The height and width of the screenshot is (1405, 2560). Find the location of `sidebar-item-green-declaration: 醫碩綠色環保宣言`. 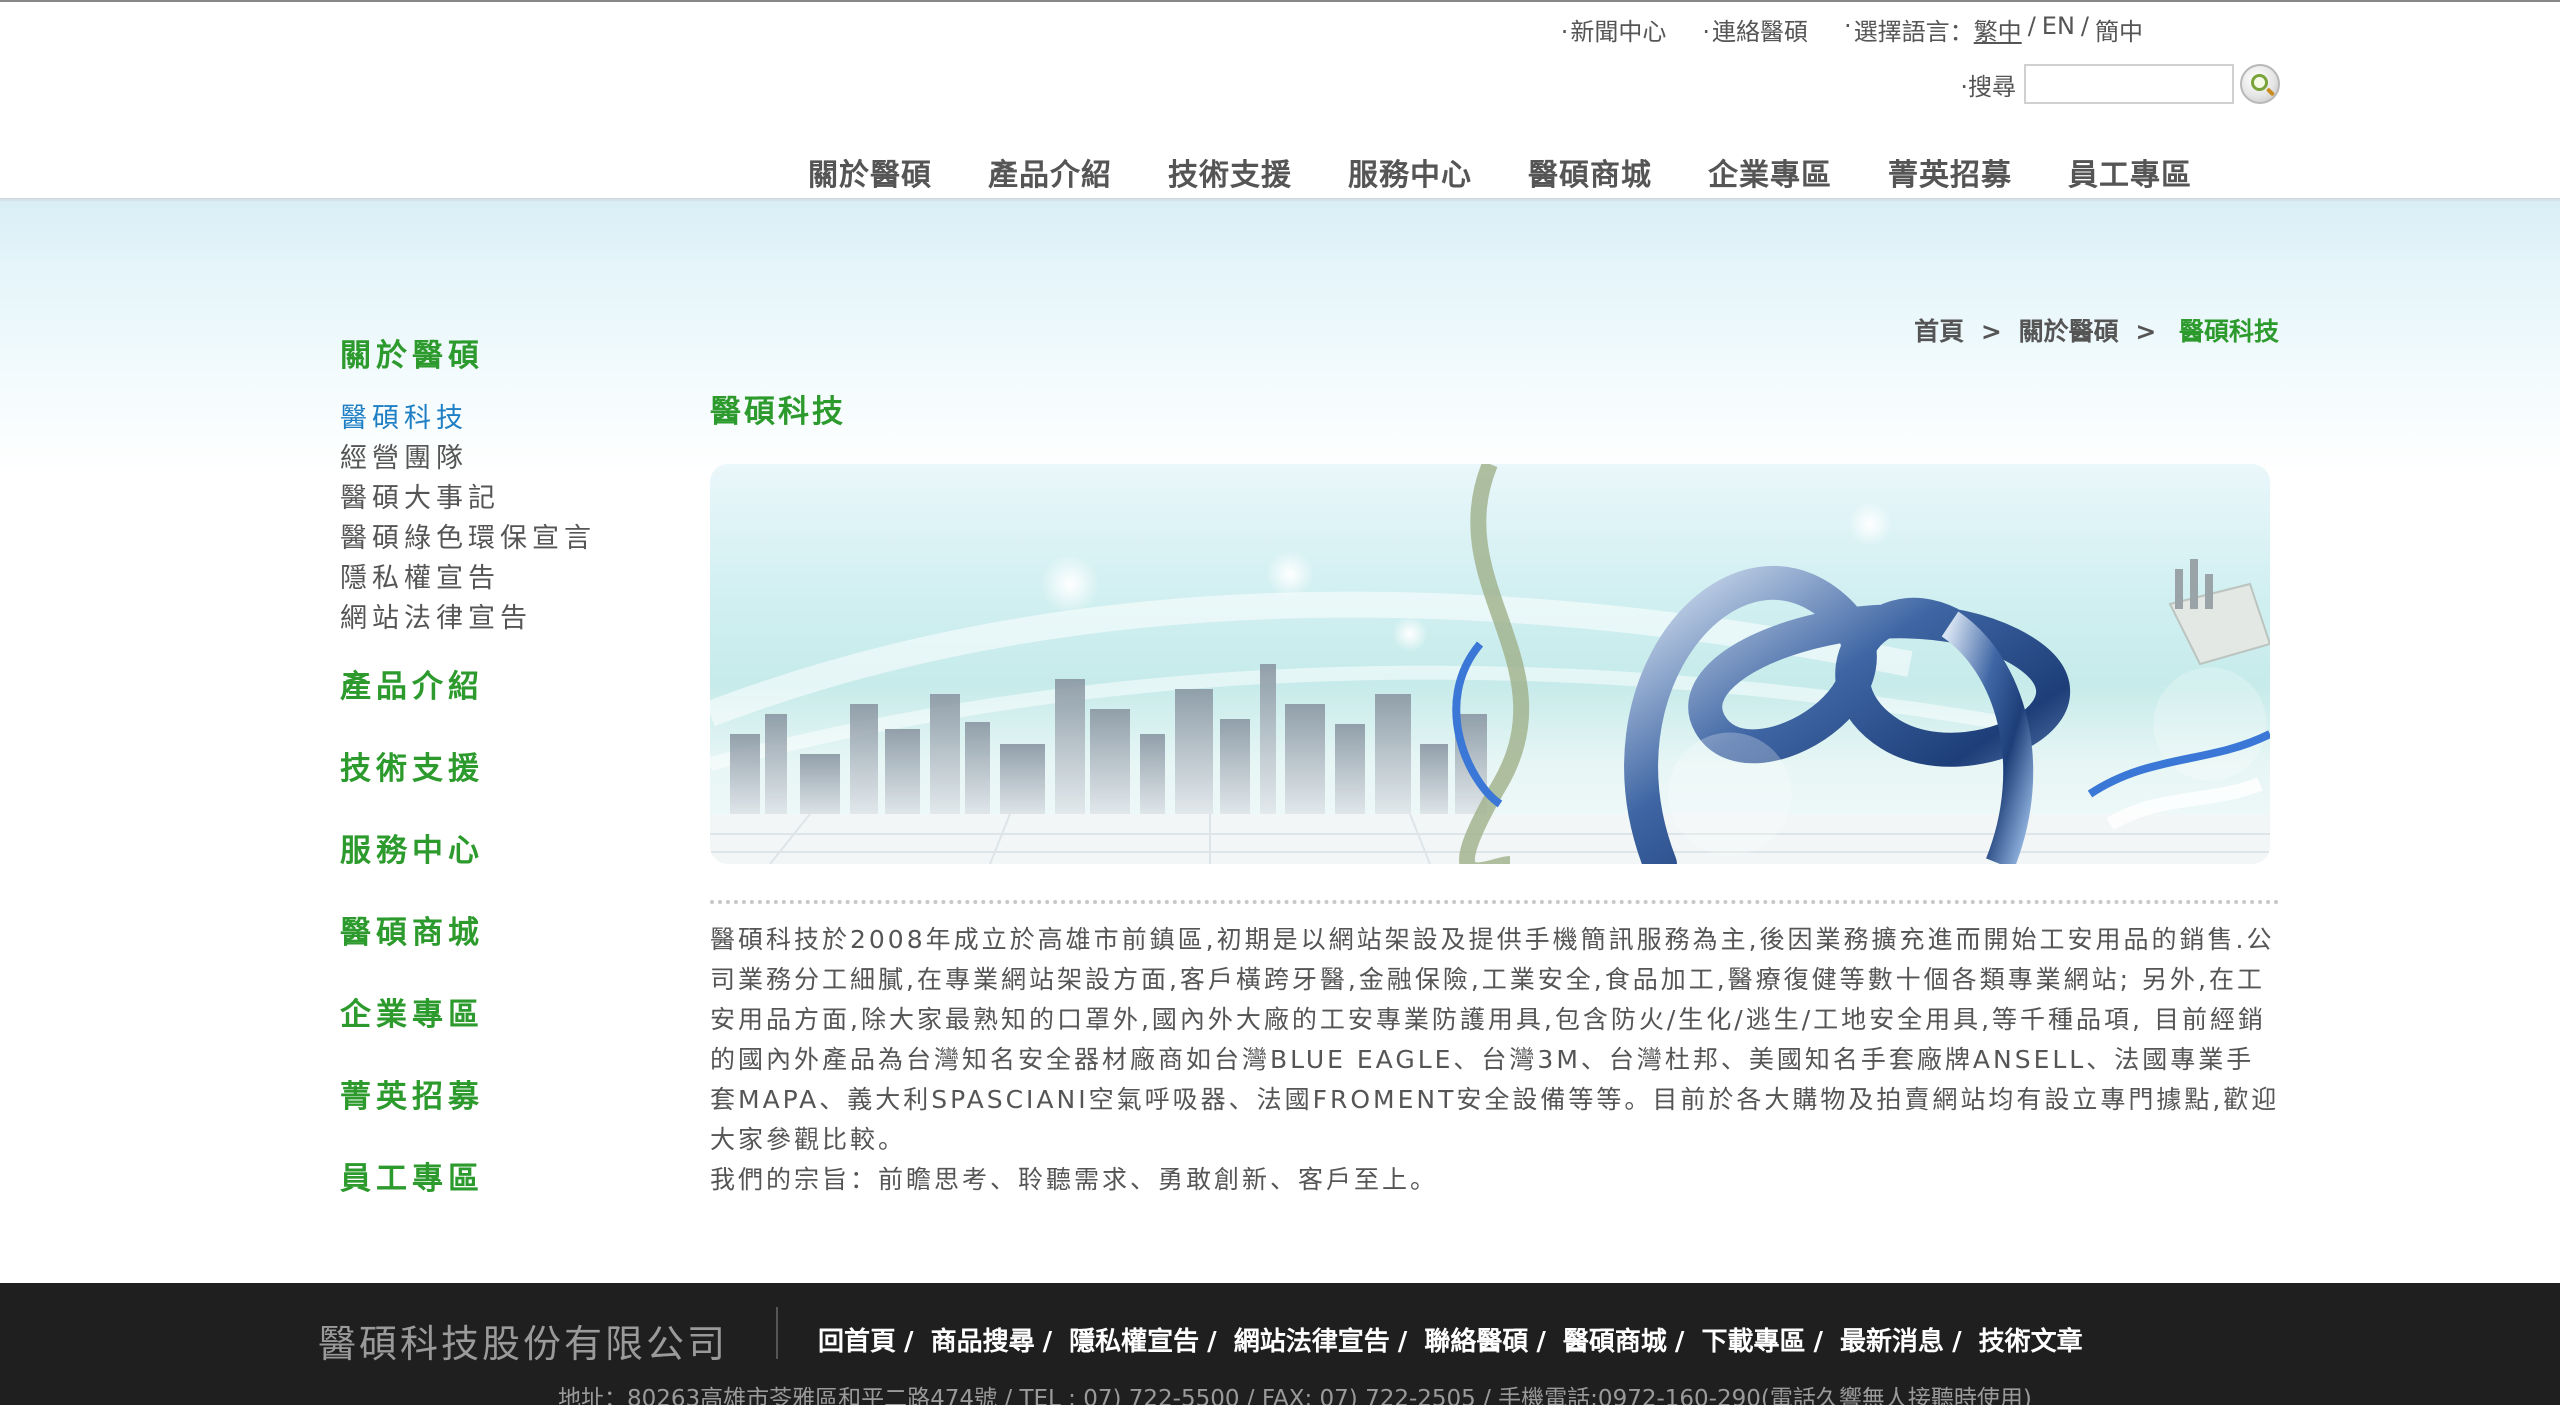

sidebar-item-green-declaration: 醫碩綠色環保宣言 is located at coordinates (500, 539).